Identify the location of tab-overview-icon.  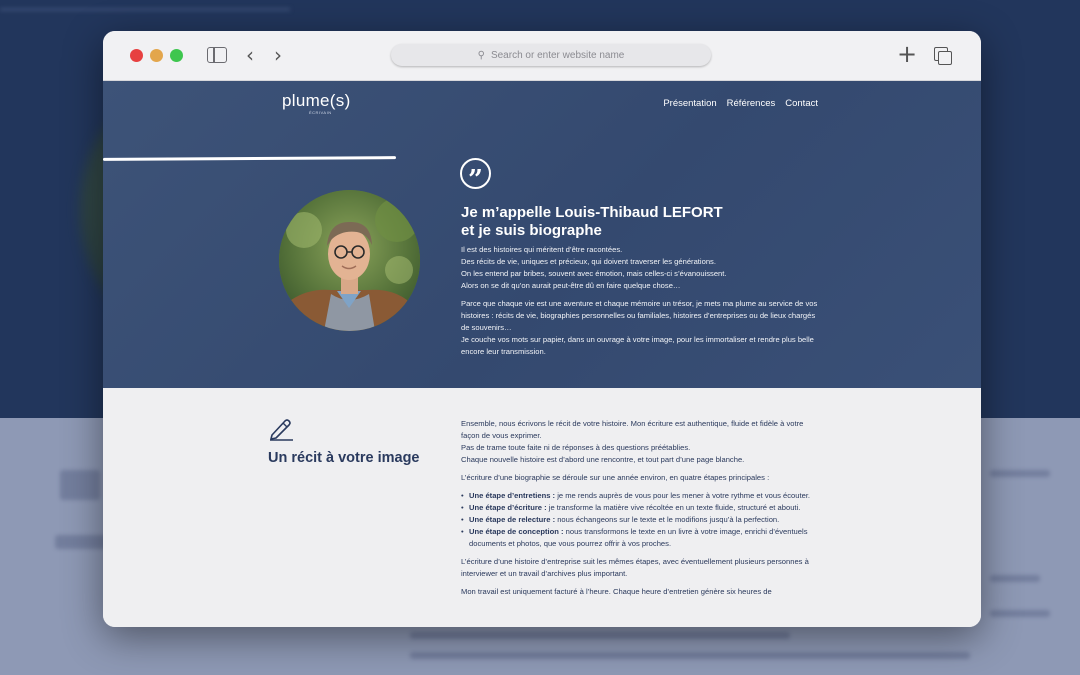
(943, 56).